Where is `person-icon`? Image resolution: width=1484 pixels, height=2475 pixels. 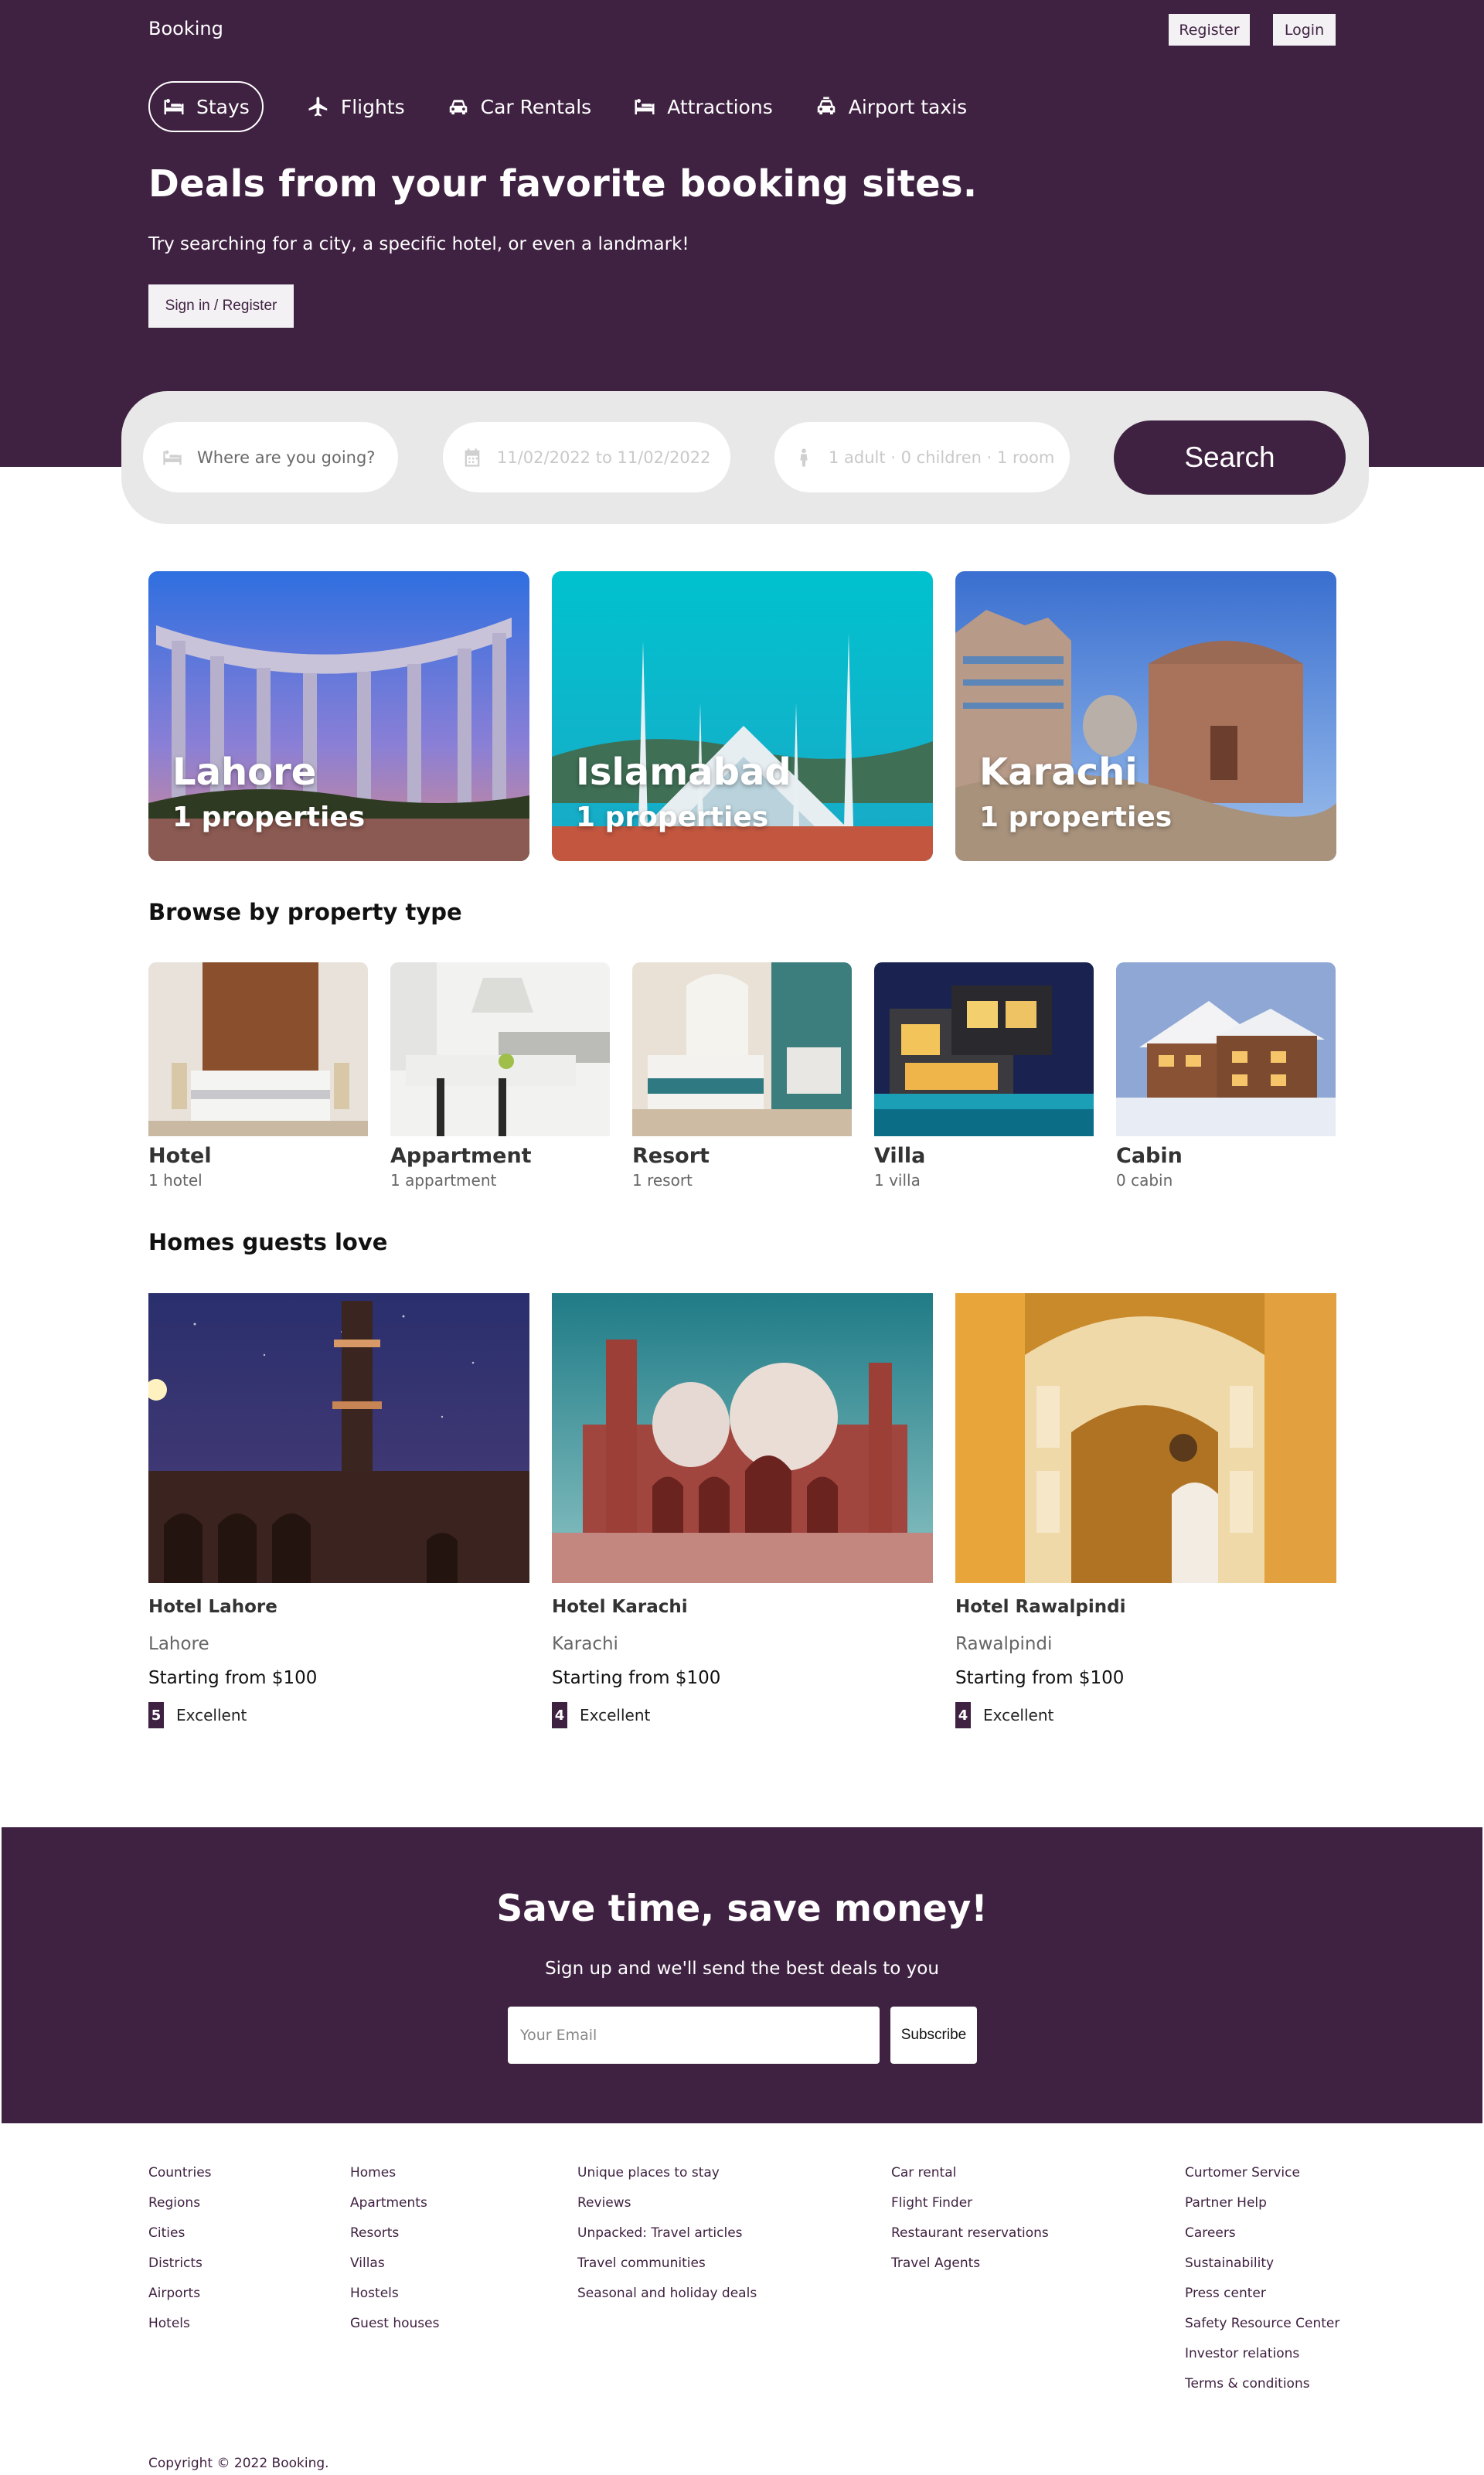 person-icon is located at coordinates (804, 457).